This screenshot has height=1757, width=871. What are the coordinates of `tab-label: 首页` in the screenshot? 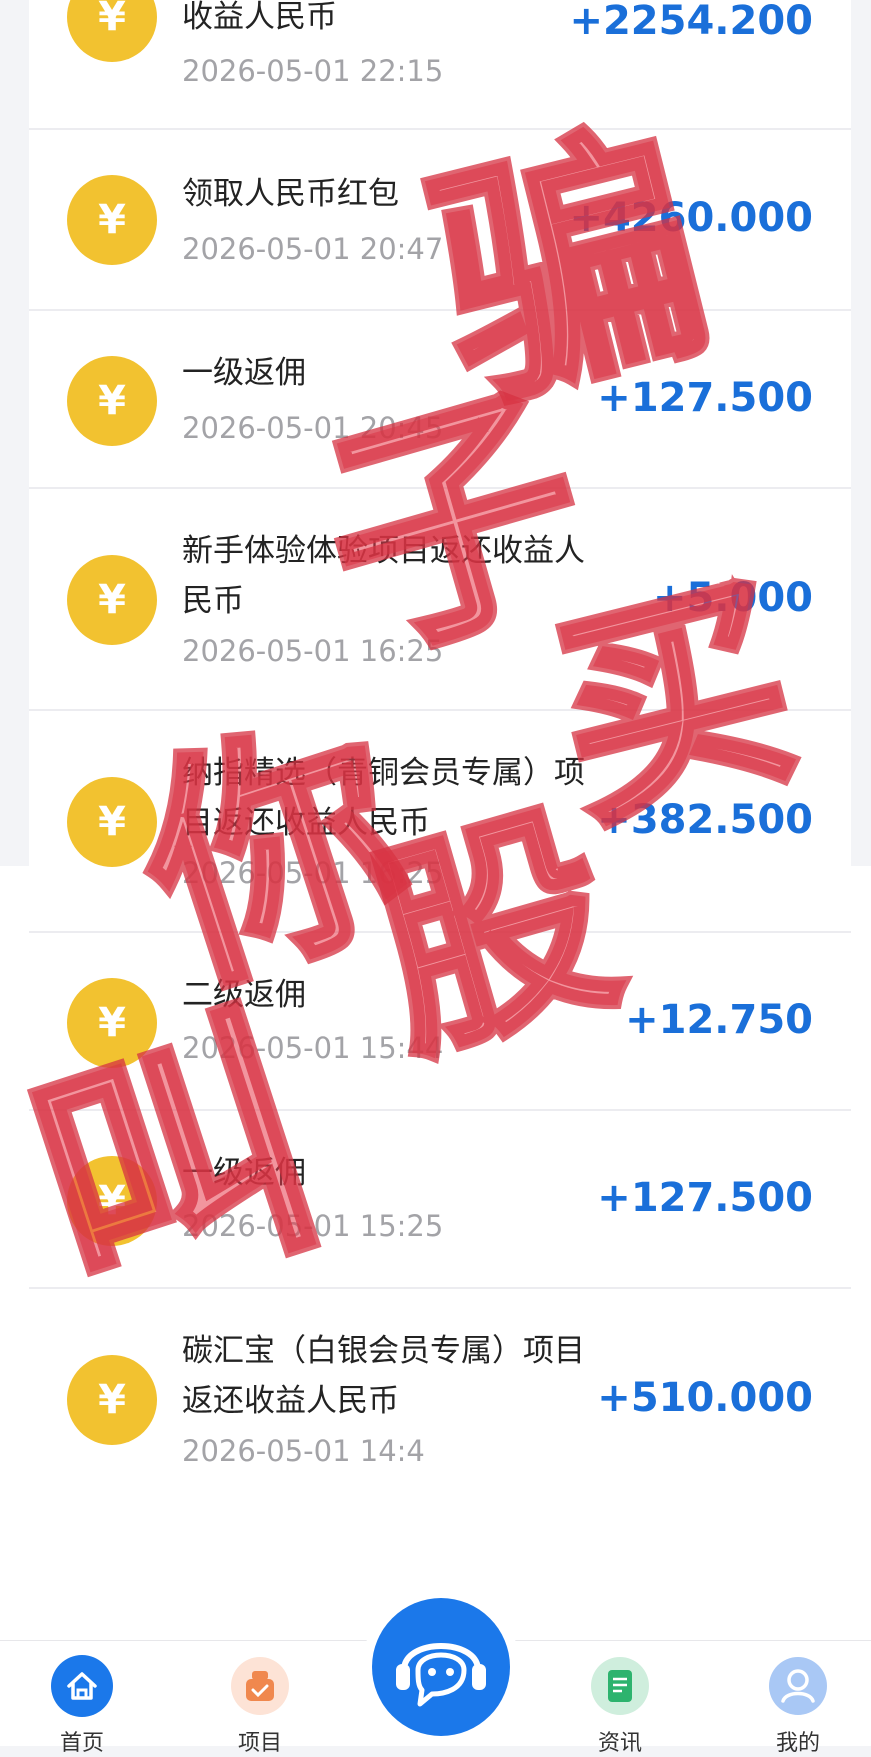 It's located at (81, 1743).